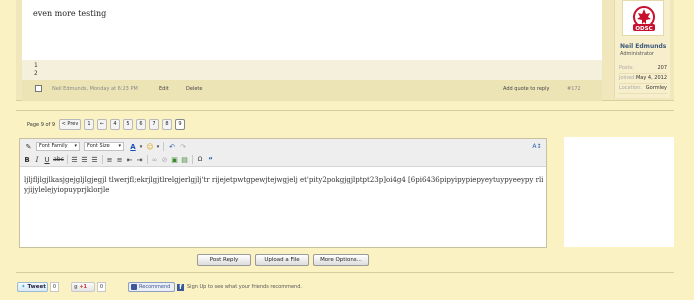  Describe the element at coordinates (656, 88) in the screenshot. I see `stat-value: Gormley` at that location.